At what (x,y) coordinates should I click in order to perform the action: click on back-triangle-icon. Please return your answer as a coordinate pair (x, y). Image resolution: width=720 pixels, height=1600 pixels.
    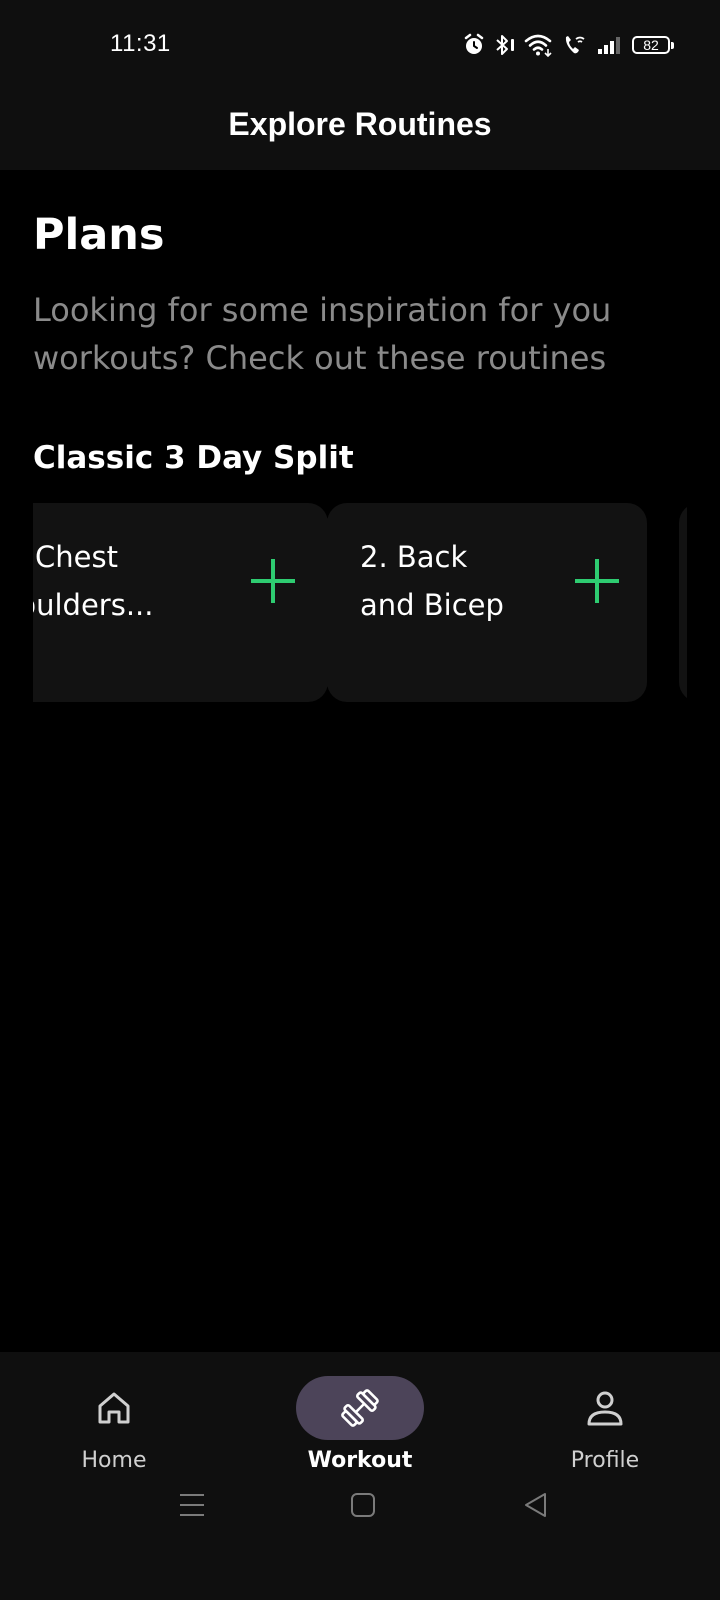
    Looking at the image, I should click on (535, 1505).